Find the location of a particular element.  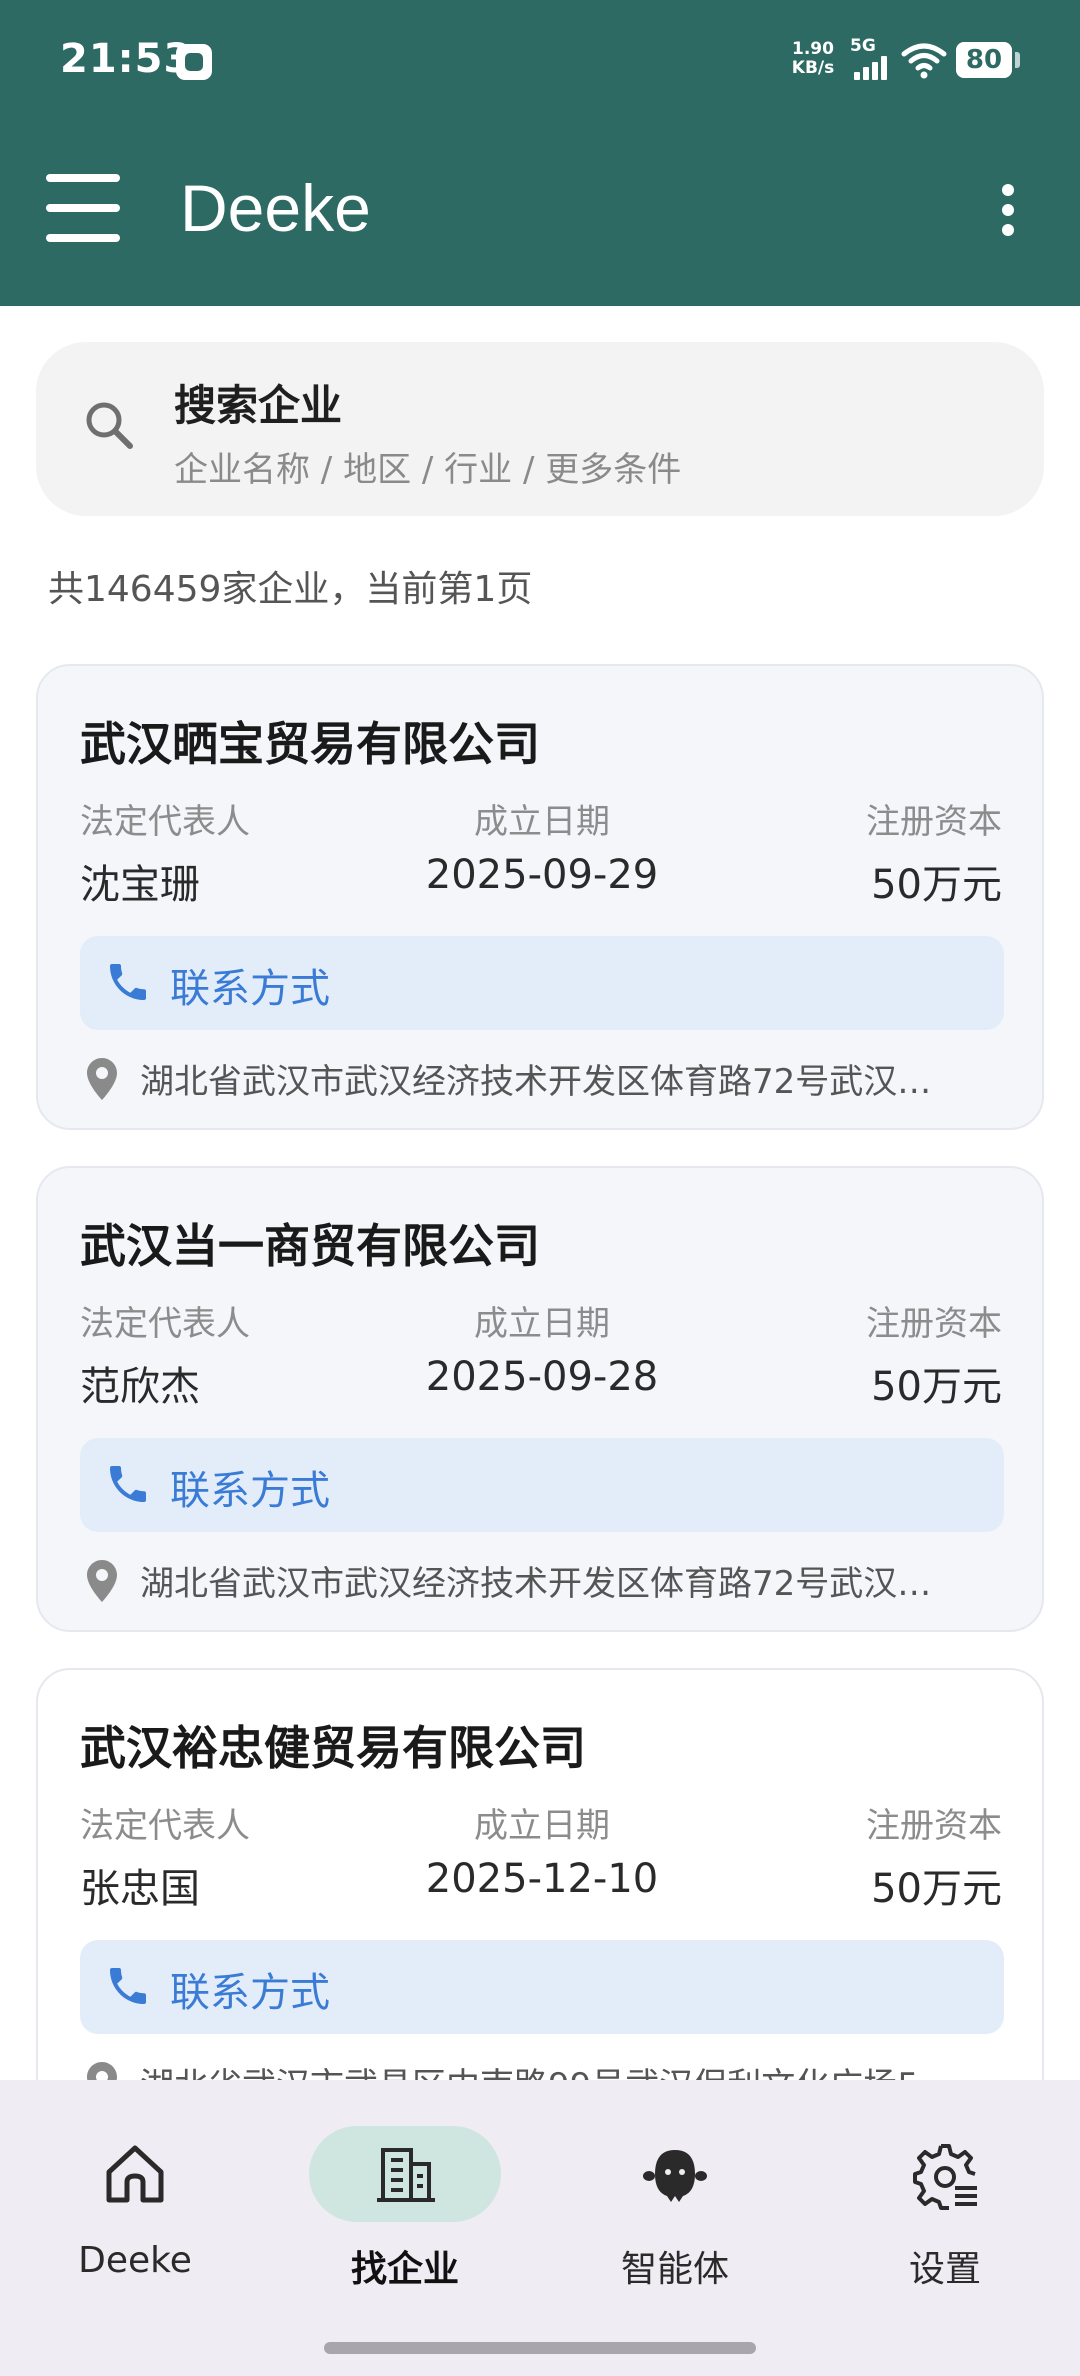

more-vertical-icon is located at coordinates (1008, 210).